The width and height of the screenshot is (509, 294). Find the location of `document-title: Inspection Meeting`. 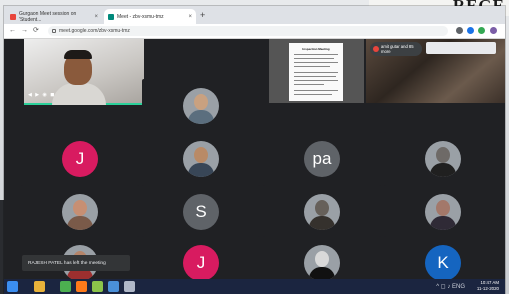

document-title: Inspection Meeting is located at coordinates (316, 49).